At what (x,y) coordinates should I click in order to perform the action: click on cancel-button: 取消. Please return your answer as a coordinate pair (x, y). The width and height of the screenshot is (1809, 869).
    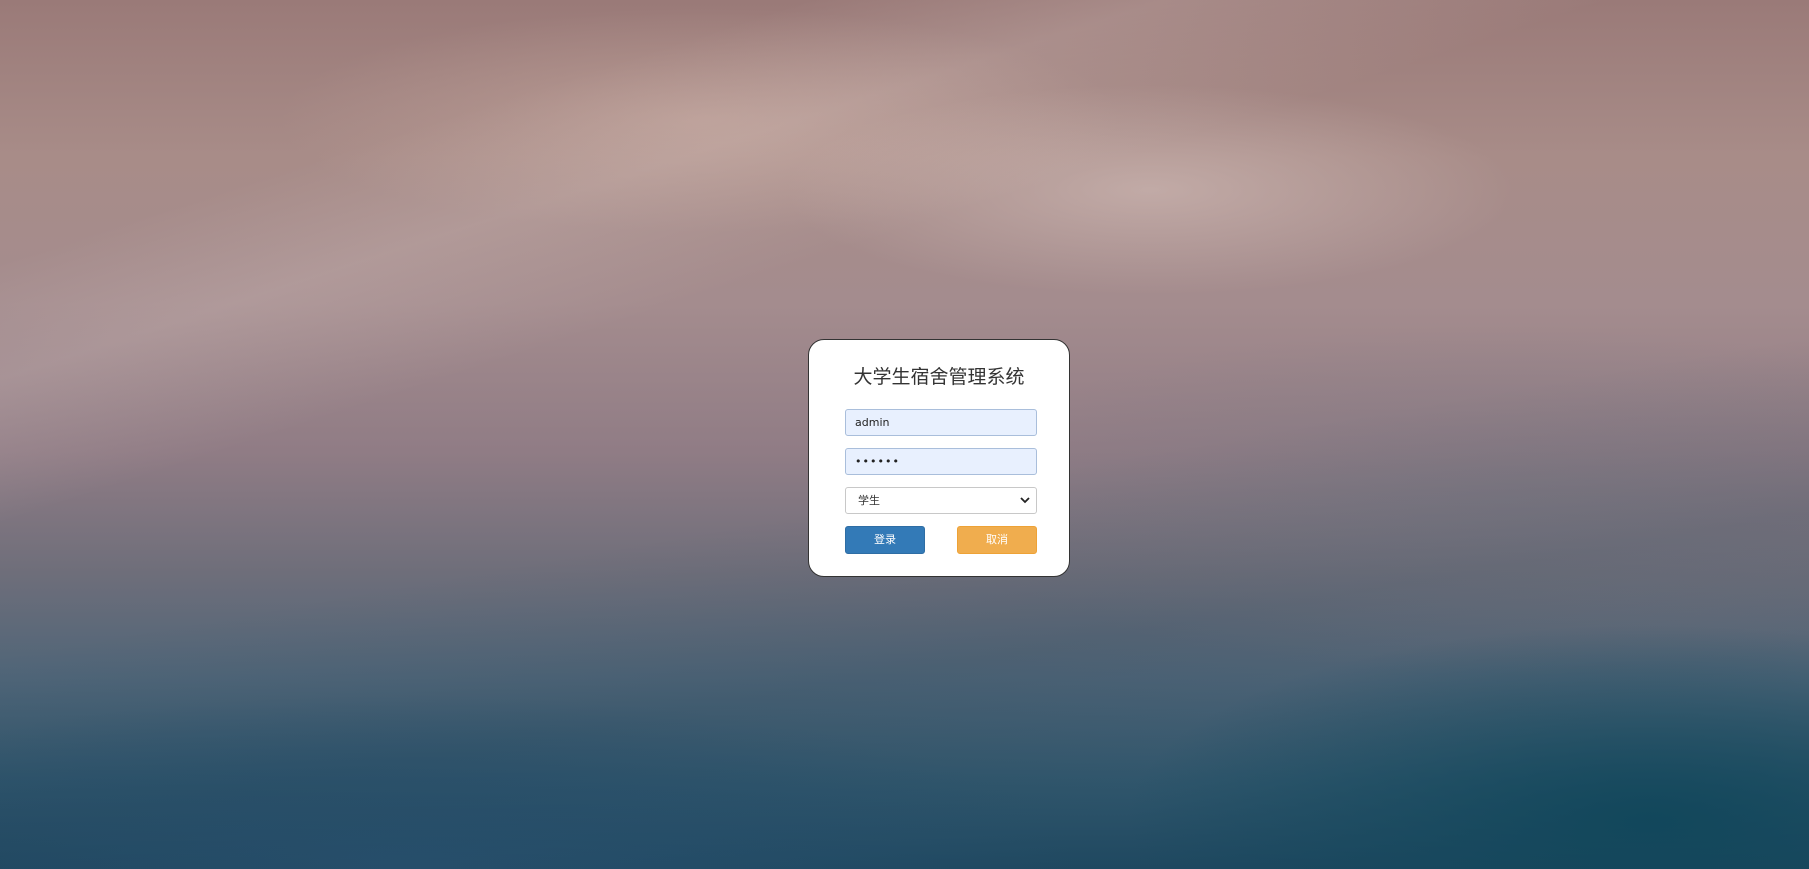
    Looking at the image, I should click on (997, 540).